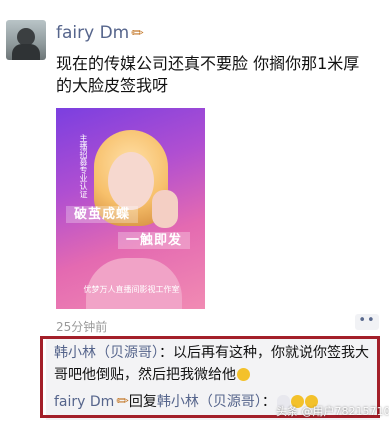 The image size is (389, 423). Describe the element at coordinates (367, 322) in the screenshot. I see `more-dots-icon: ••` at that location.